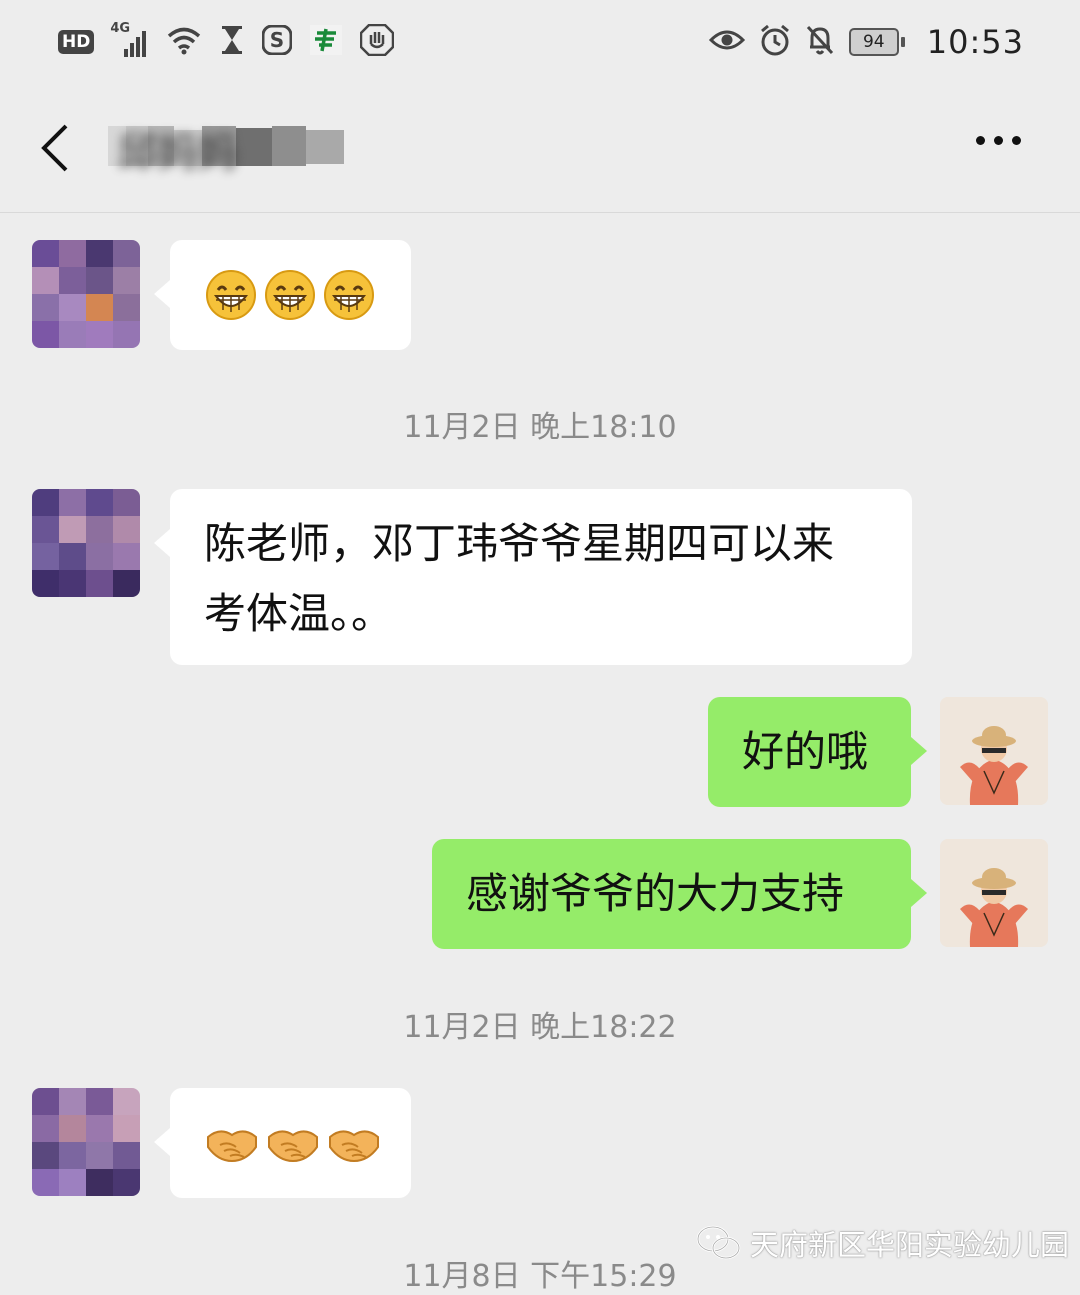 The image size is (1080, 1295). Describe the element at coordinates (178, 153) in the screenshot. I see `chat-title: 邱妈妈` at that location.